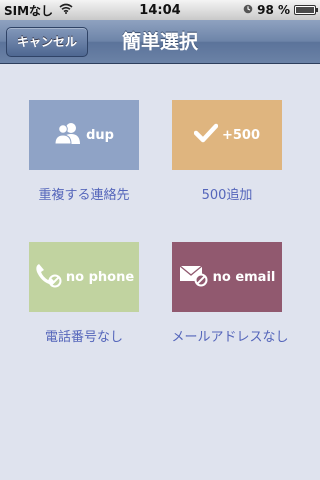 The width and height of the screenshot is (320, 480). Describe the element at coordinates (244, 277) in the screenshot. I see `tile-label: no email` at that location.